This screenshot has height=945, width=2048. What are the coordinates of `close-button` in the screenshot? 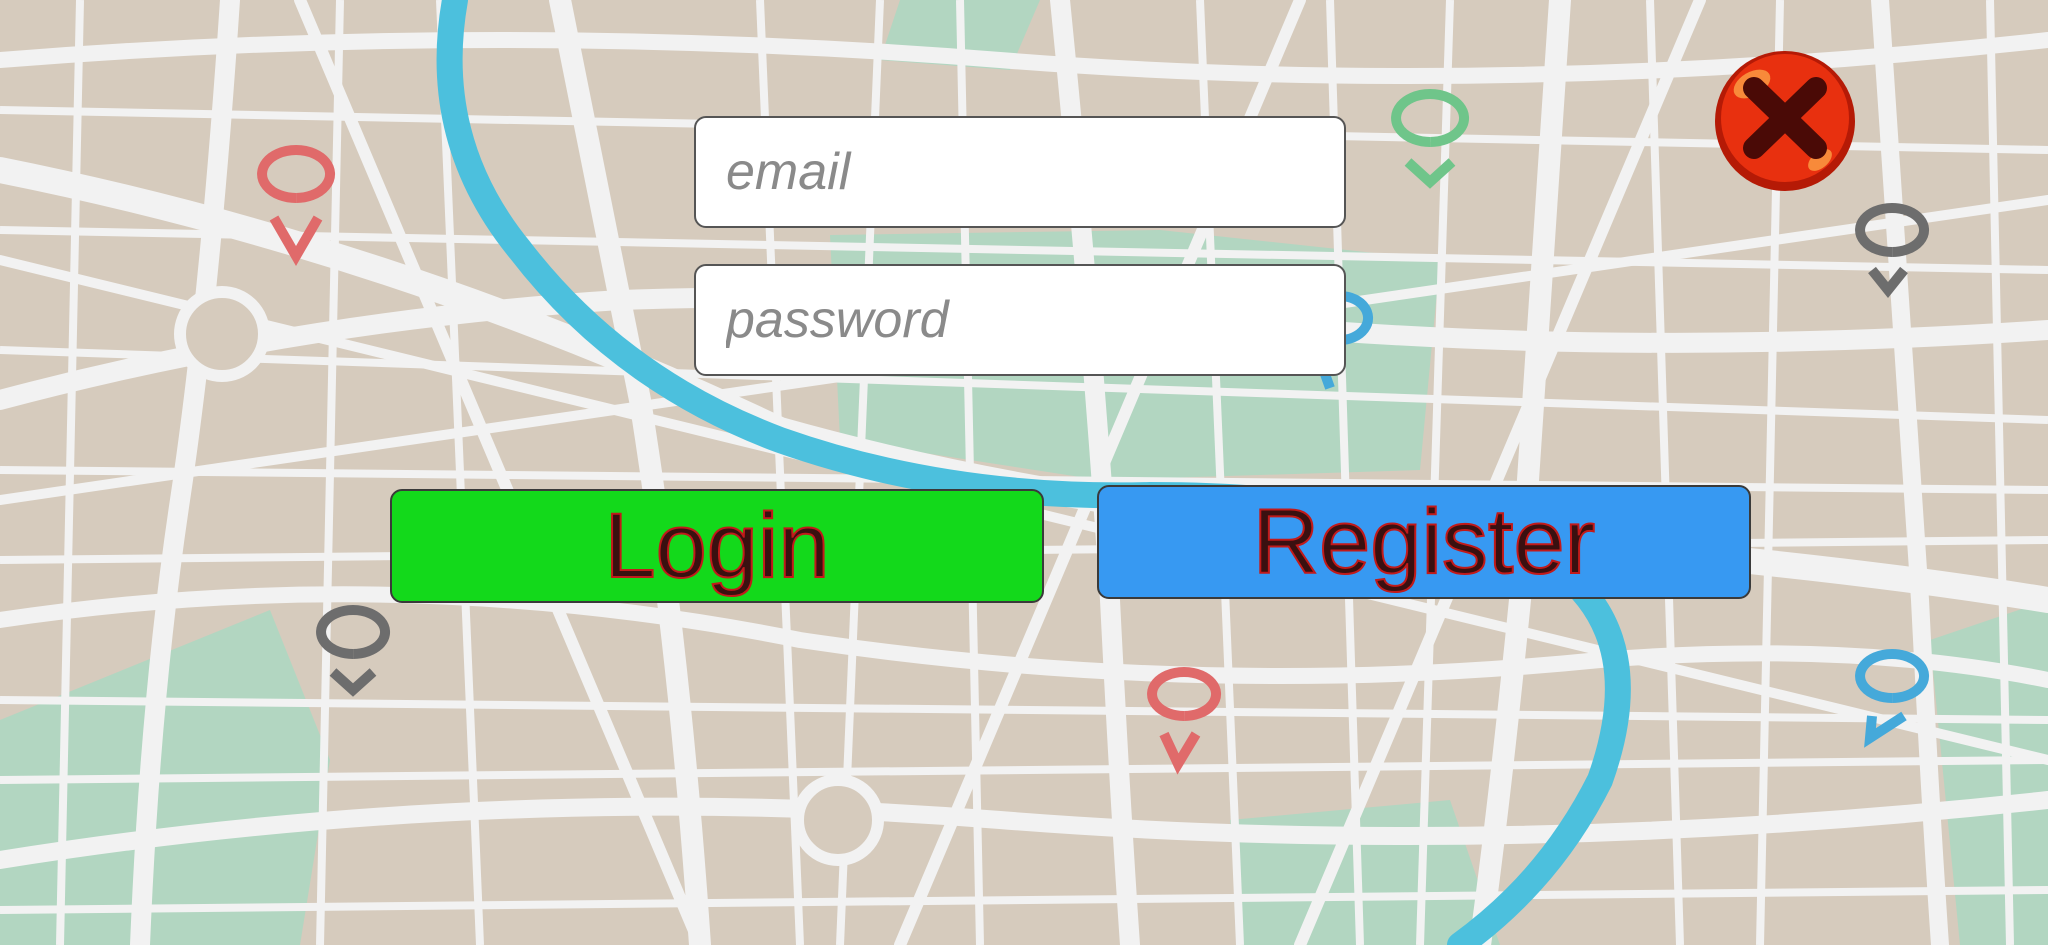 It's located at (1785, 121).